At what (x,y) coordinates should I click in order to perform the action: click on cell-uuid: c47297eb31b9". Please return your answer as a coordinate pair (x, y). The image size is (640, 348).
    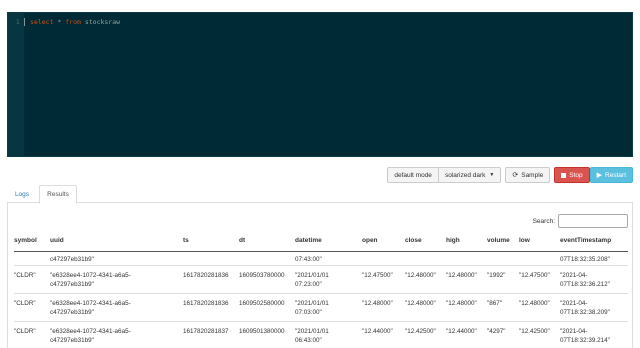
    Looking at the image, I should click on (72, 259).